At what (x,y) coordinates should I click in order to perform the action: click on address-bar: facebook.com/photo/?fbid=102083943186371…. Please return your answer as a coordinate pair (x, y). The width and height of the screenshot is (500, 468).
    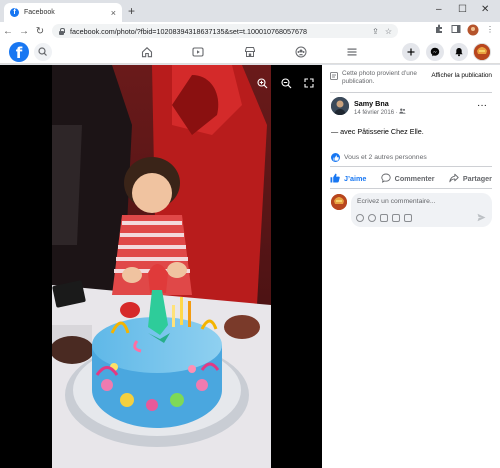
    Looking at the image, I should click on (225, 31).